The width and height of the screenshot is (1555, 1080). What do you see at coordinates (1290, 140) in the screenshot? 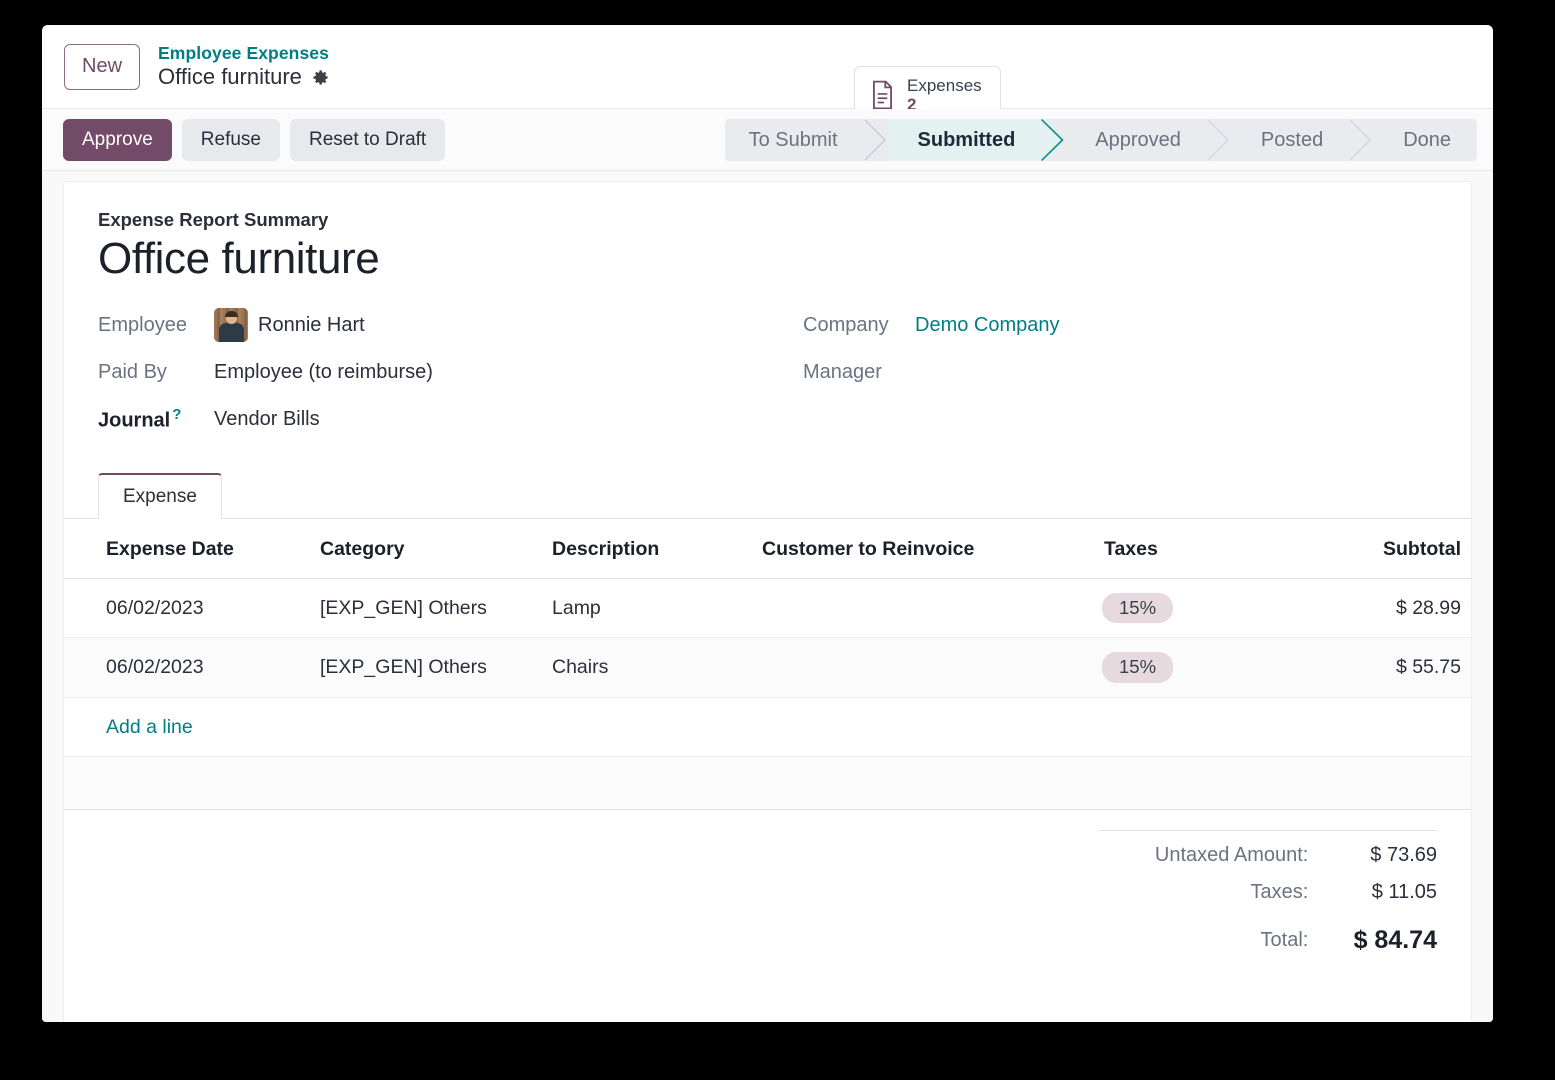
I see `status-posted: Posted` at bounding box center [1290, 140].